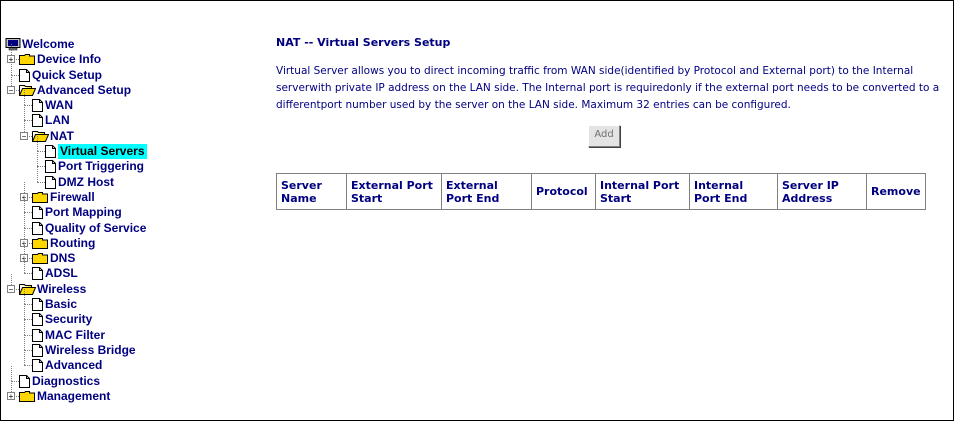  What do you see at coordinates (130, 44) in the screenshot?
I see `tree-root-welcome: Welcome` at bounding box center [130, 44].